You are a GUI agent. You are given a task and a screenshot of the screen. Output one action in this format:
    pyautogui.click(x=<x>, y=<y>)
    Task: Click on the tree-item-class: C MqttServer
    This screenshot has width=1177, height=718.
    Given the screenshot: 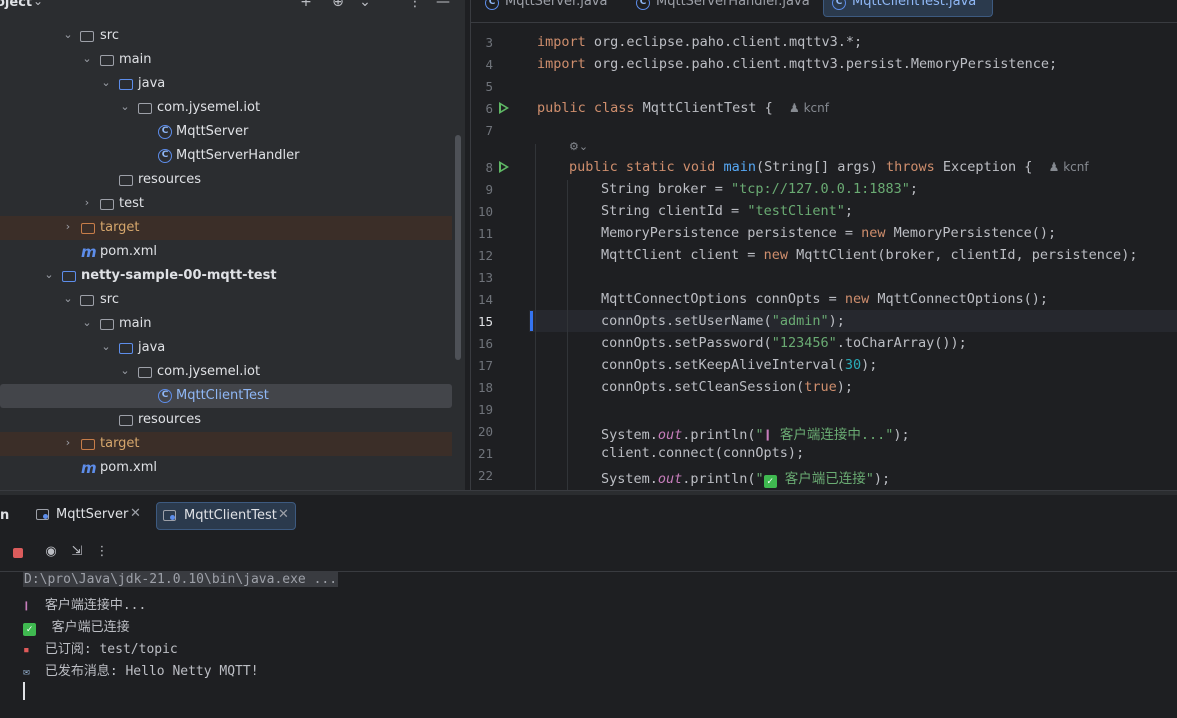 What is the action you would take?
    pyautogui.click(x=226, y=132)
    